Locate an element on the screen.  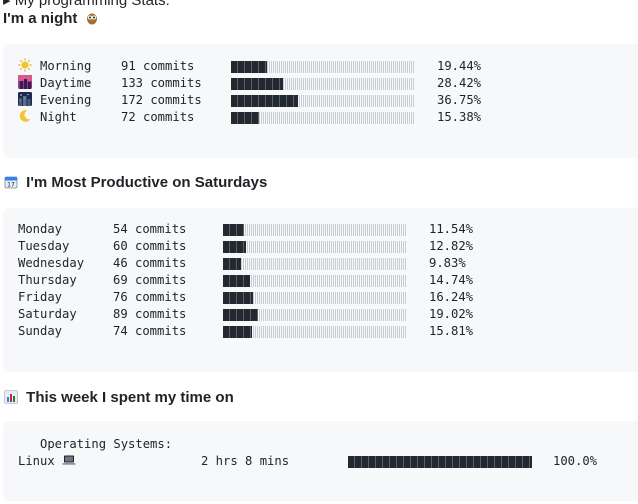
commit-count: 76 commits is located at coordinates (150, 297).